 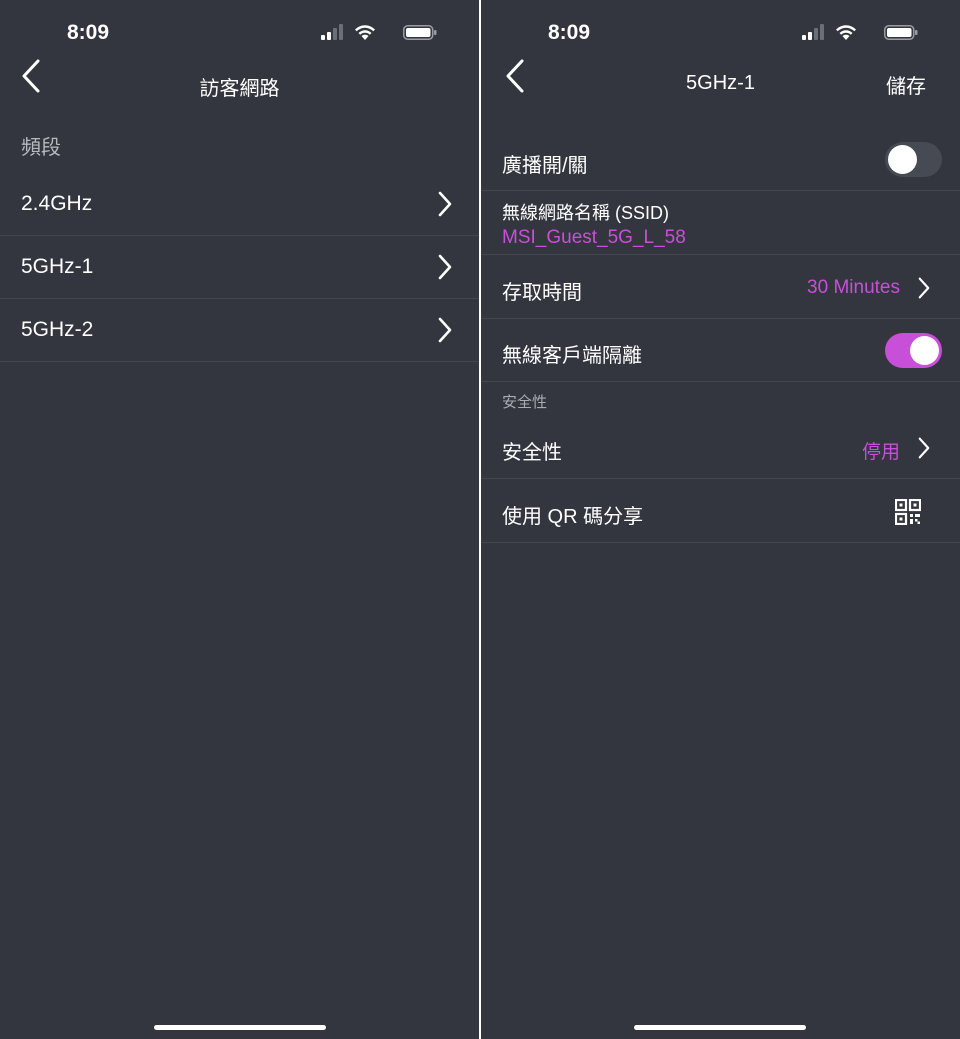 What do you see at coordinates (57, 266) in the screenshot?
I see `band-label: 5GHz-1` at bounding box center [57, 266].